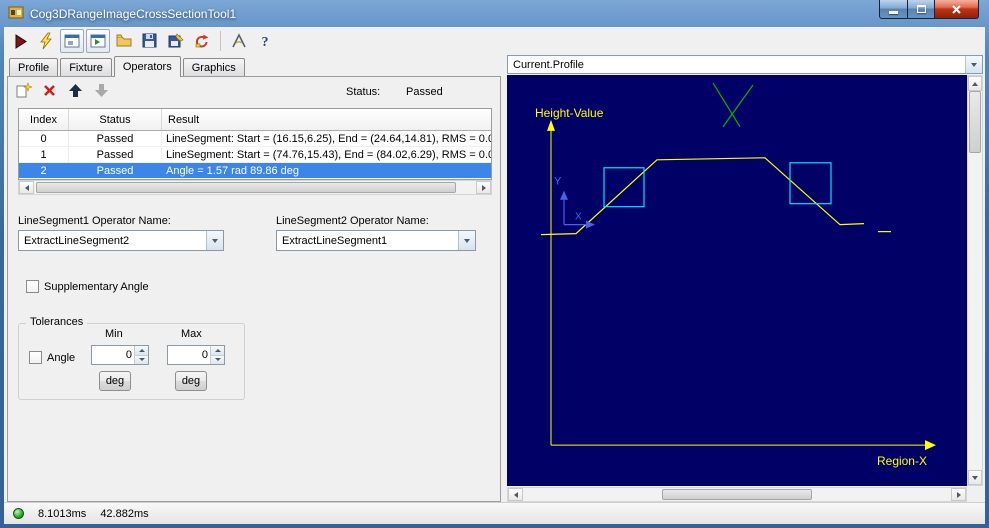 The image size is (989, 528). I want to click on tab-fixture: Fixture, so click(86, 67).